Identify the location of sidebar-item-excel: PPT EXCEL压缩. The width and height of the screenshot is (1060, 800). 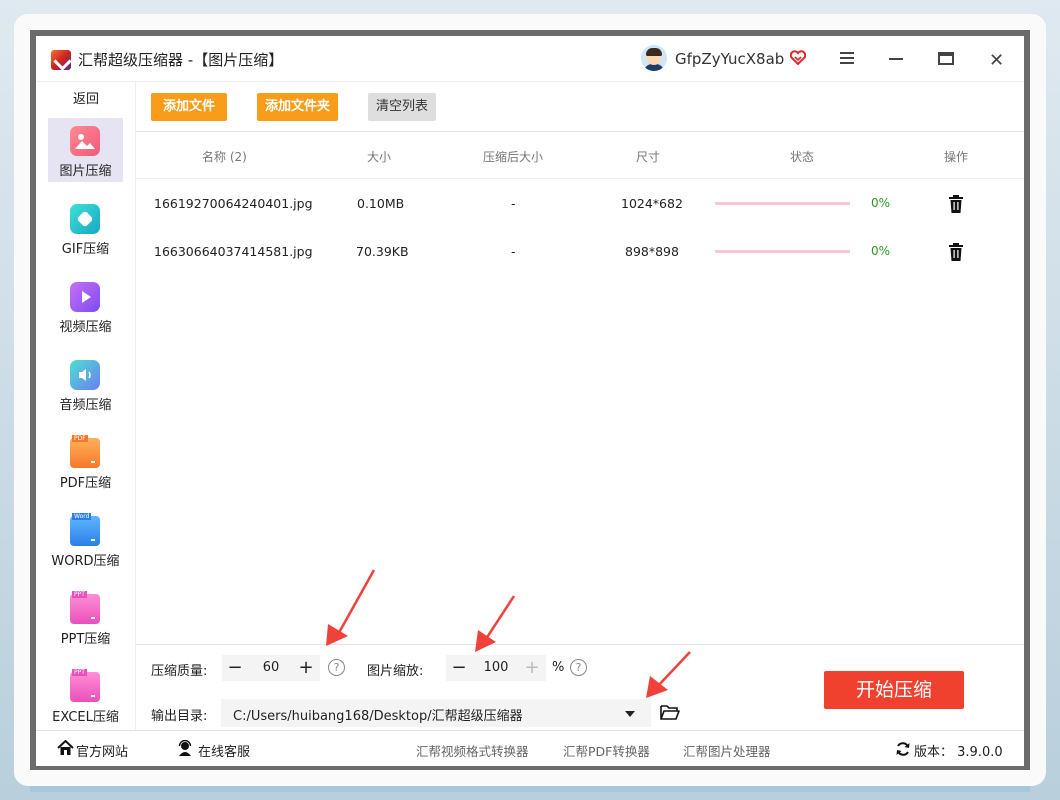
(85, 696).